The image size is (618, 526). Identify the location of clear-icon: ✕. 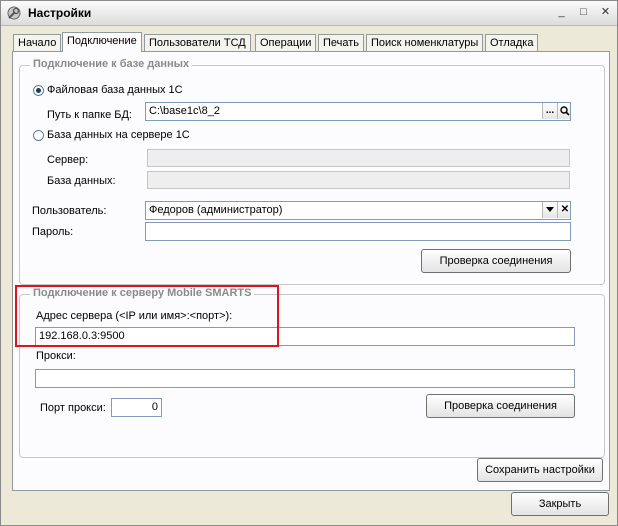
(563, 210).